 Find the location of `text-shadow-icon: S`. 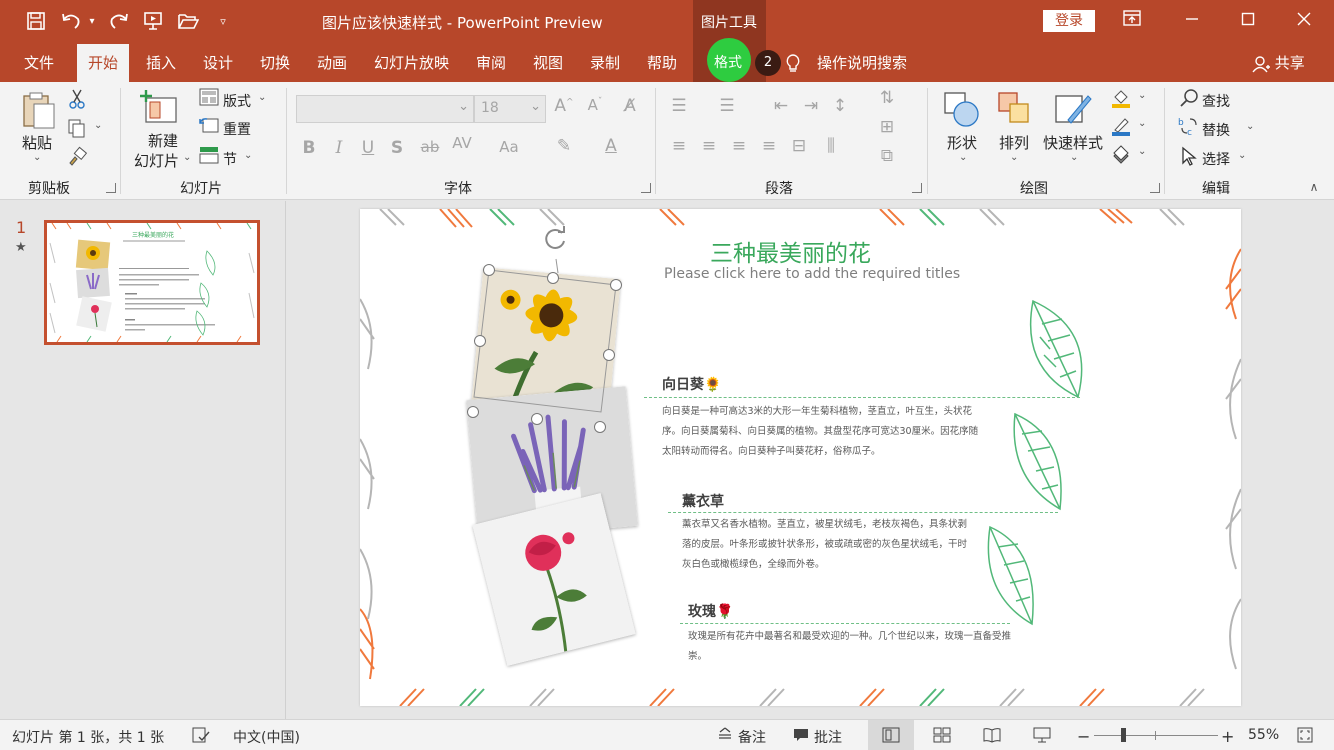

text-shadow-icon: S is located at coordinates (397, 148).